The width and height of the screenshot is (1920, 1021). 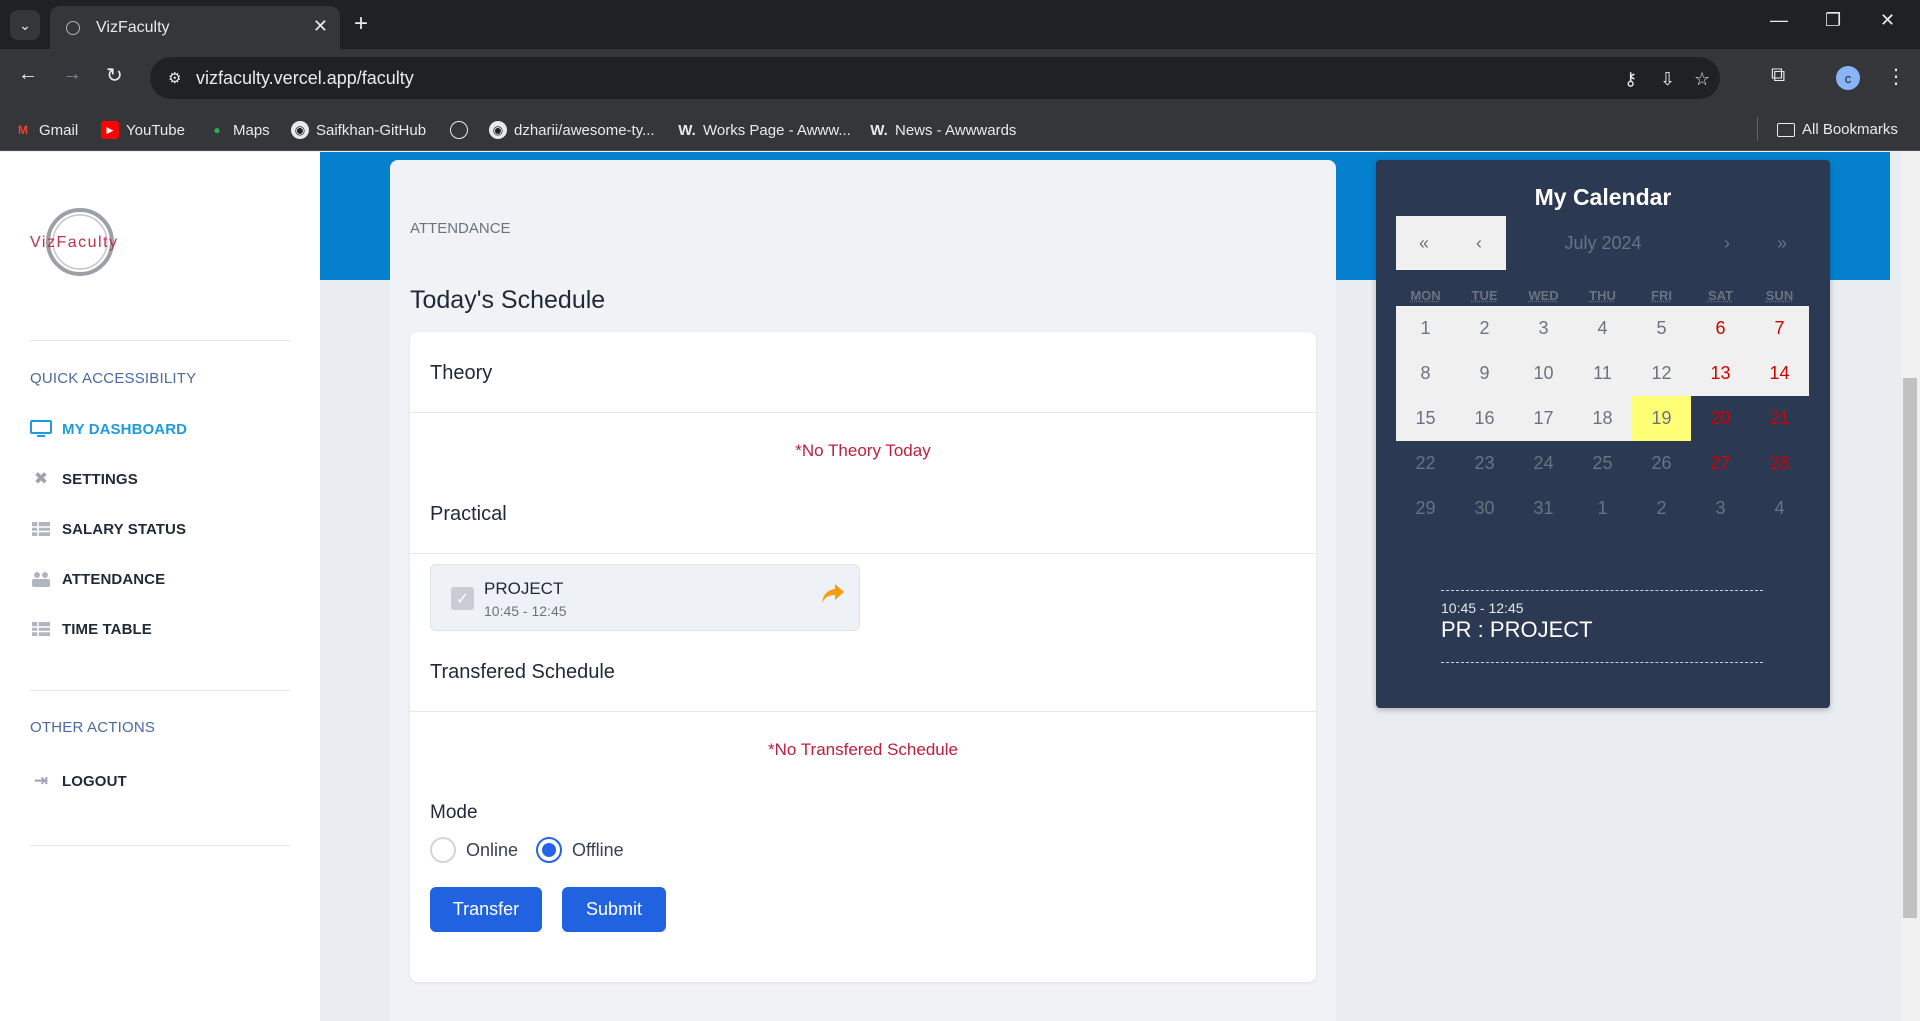 What do you see at coordinates (1757, 129) in the screenshot?
I see `bookmarks-separator` at bounding box center [1757, 129].